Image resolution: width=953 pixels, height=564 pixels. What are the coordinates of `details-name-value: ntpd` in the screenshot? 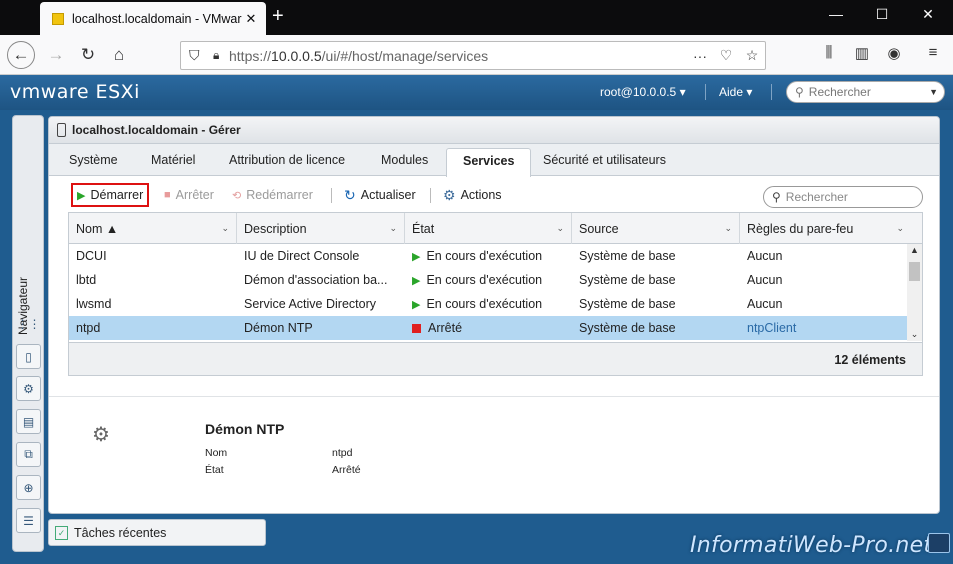 It's located at (342, 453).